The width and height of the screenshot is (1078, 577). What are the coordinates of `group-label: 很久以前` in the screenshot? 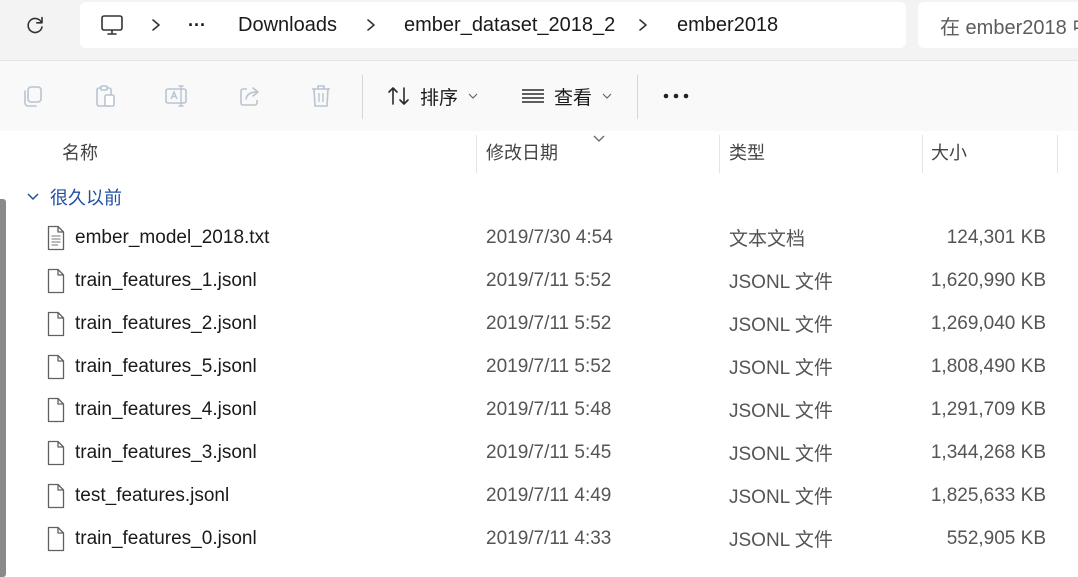 It's located at (86, 198).